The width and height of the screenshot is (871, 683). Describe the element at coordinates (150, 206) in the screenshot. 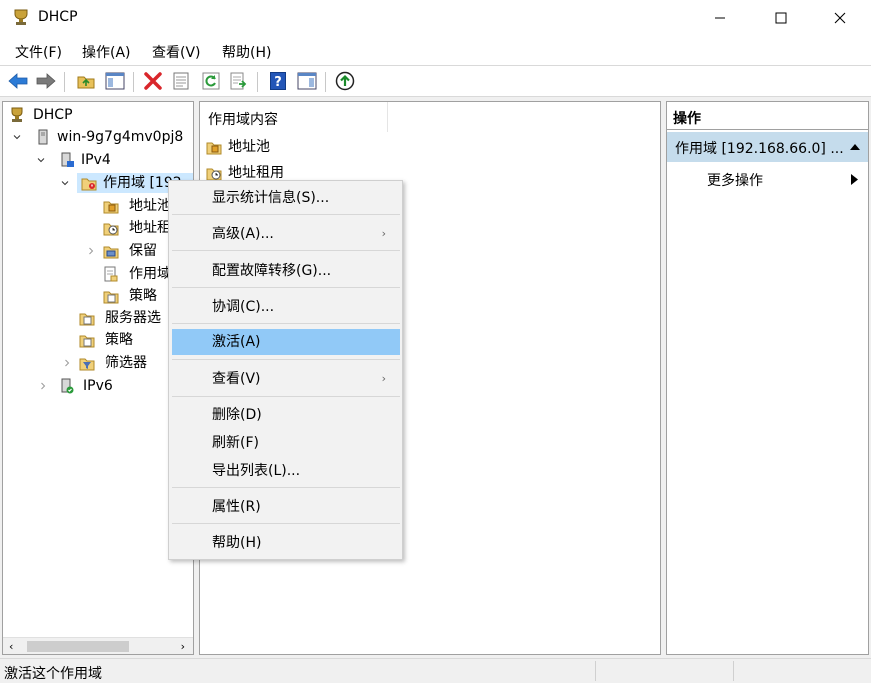

I see `tree-label: 地址池` at that location.